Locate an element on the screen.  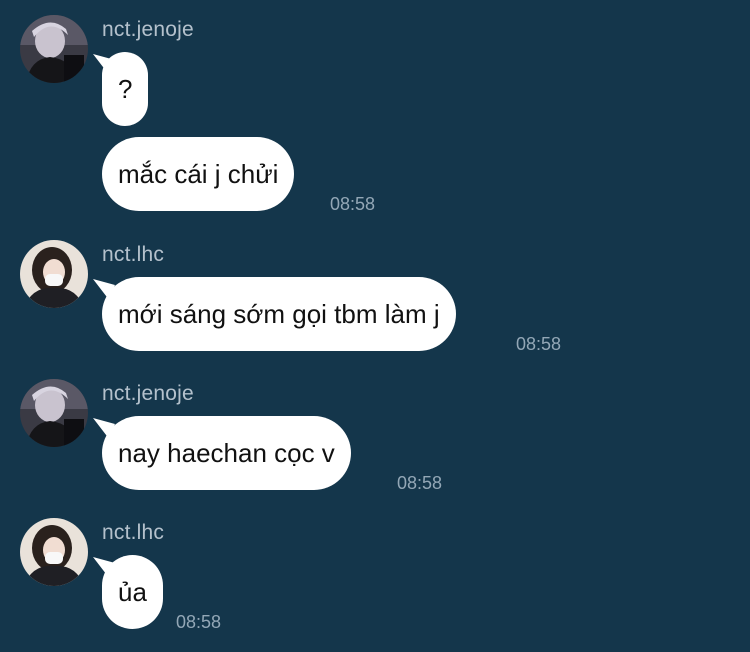
message-text: ủa is located at coordinates (132, 592).